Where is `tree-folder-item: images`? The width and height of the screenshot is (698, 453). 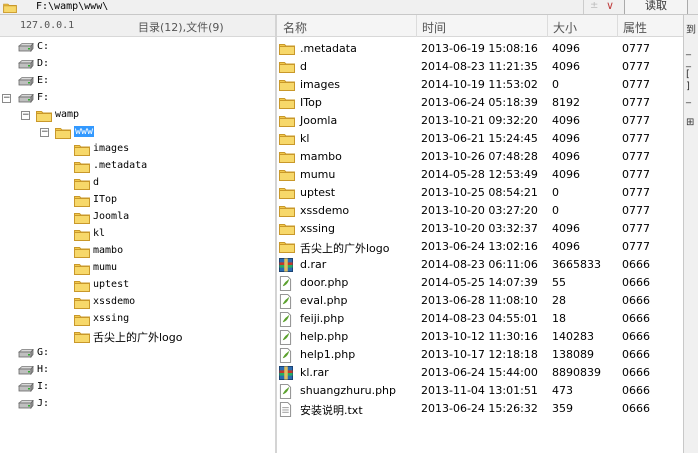
tree-folder-item: images is located at coordinates (137, 150).